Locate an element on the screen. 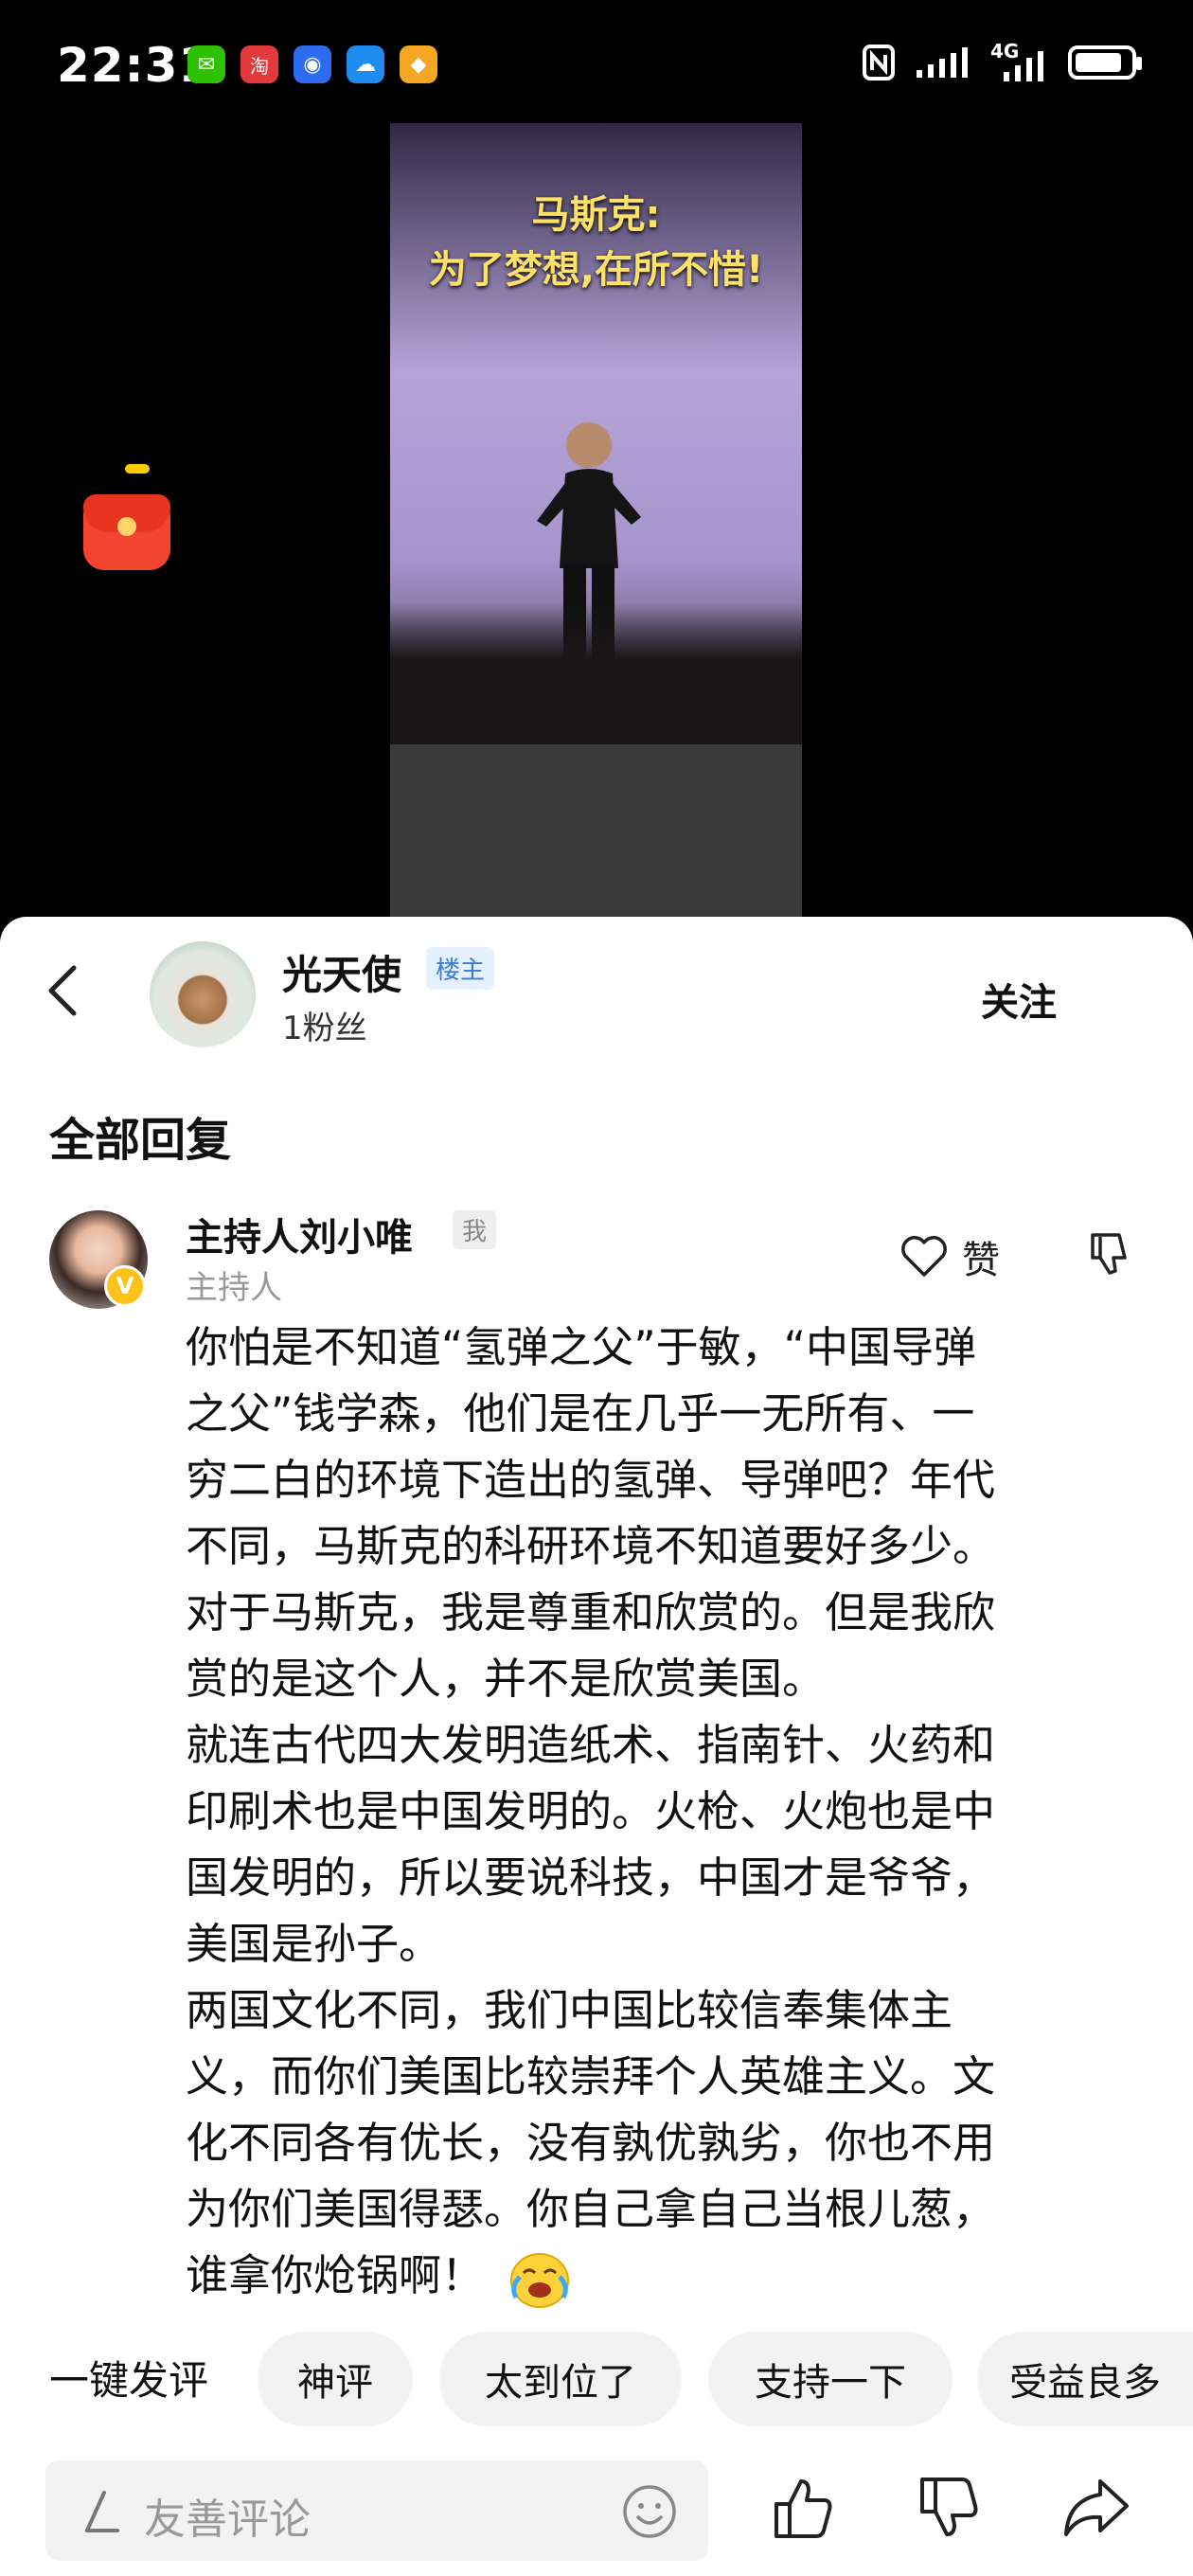 The image size is (1193, 2576). system-icons: 4G is located at coordinates (1002, 60).